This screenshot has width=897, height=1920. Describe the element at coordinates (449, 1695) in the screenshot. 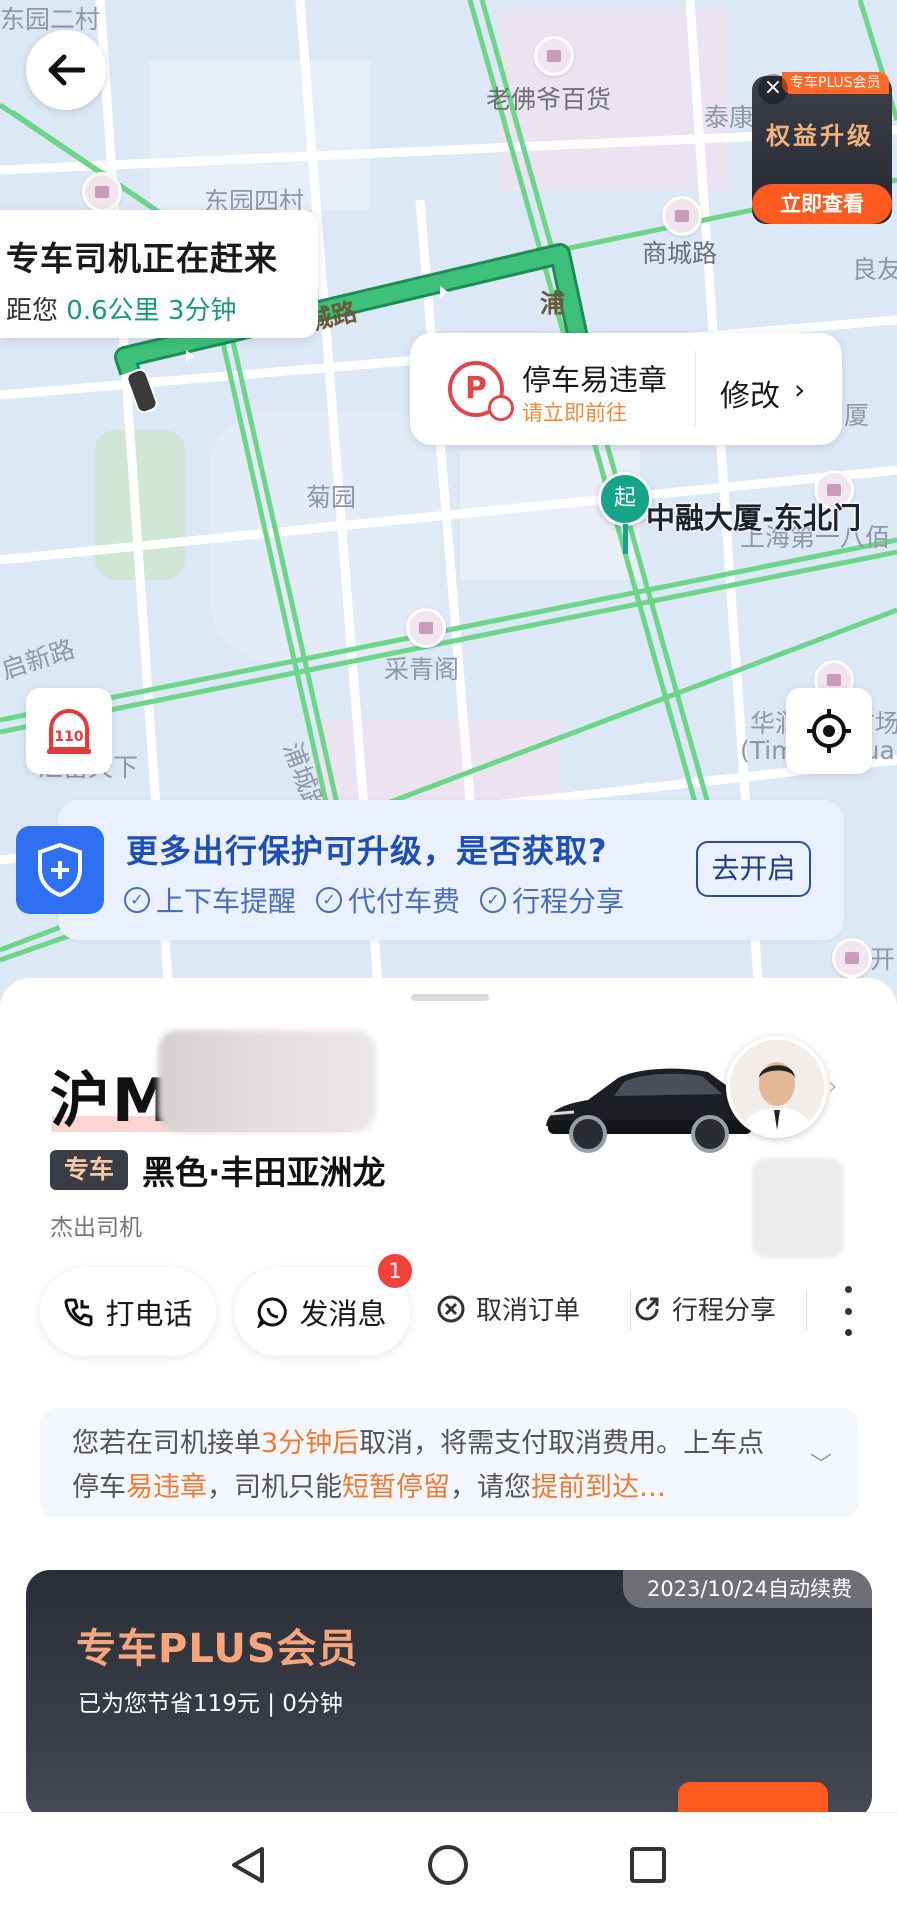

I see `plus-membership-card: 2023/10/24自动续费 专车PLUS会员 已为您节省119元 | 0分钟` at that location.